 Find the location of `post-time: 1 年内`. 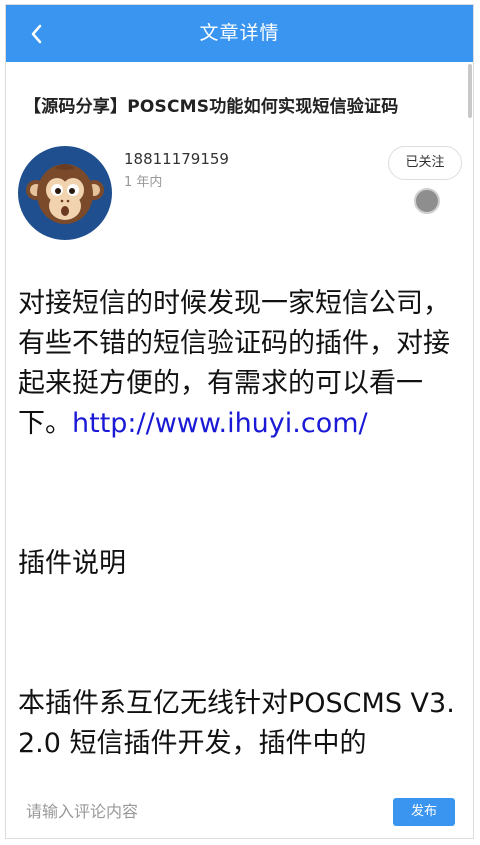

post-time: 1 年内 is located at coordinates (143, 182).